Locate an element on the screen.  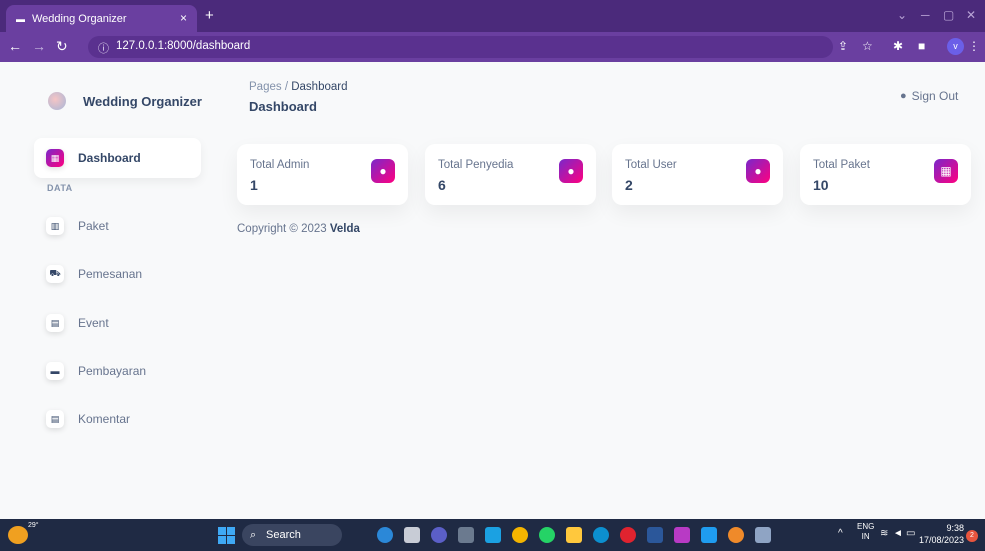
brand-logo is located at coordinates (57, 101).